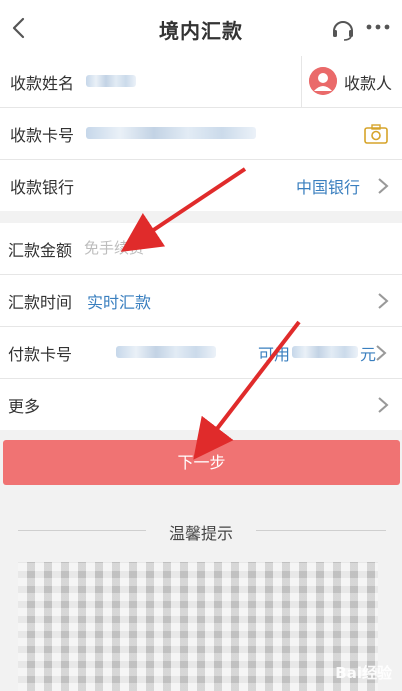  What do you see at coordinates (42, 135) in the screenshot?
I see `payee-card-label: 收款卡号` at bounding box center [42, 135].